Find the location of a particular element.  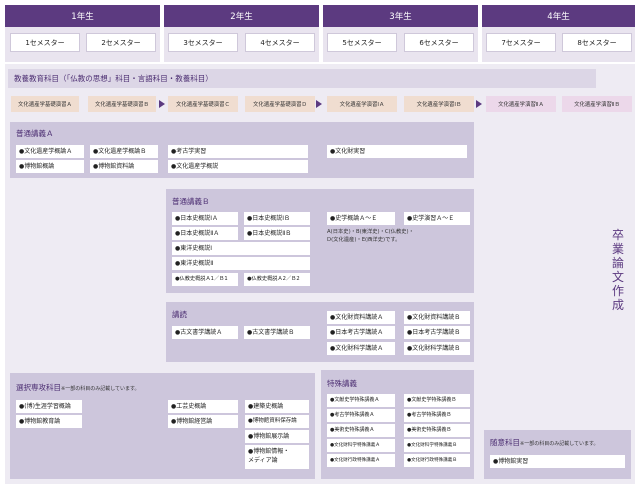

course-item: ●文化財行政特殊講義Ａ is located at coordinates (361, 460).